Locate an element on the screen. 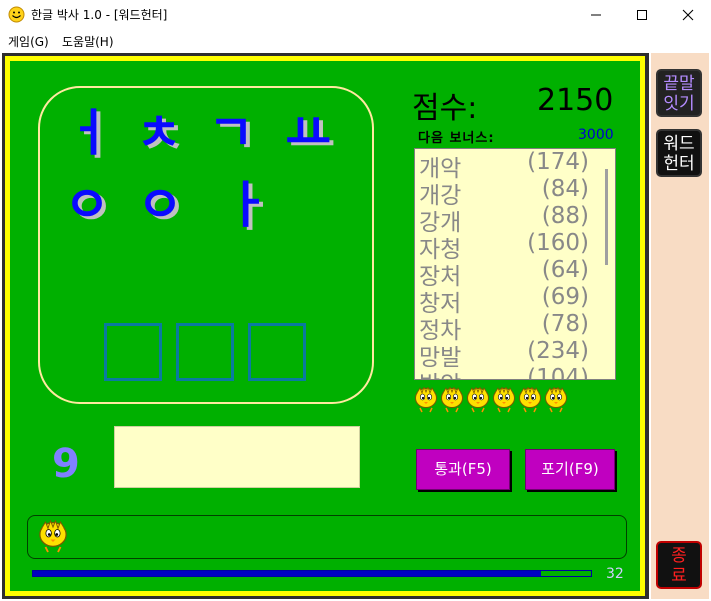 The image size is (711, 601). letter-tile: ㅛ is located at coordinates (308, 133).